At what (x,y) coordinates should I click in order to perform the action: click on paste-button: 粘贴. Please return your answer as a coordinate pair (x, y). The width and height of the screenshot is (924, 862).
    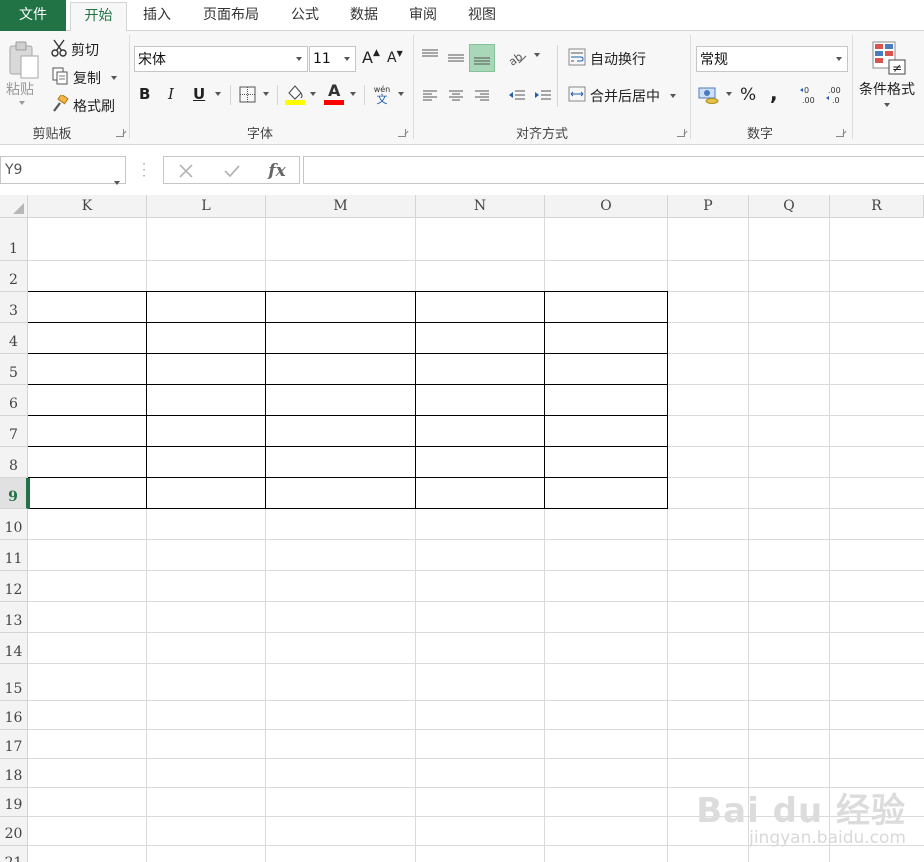
    Looking at the image, I should click on (20, 89).